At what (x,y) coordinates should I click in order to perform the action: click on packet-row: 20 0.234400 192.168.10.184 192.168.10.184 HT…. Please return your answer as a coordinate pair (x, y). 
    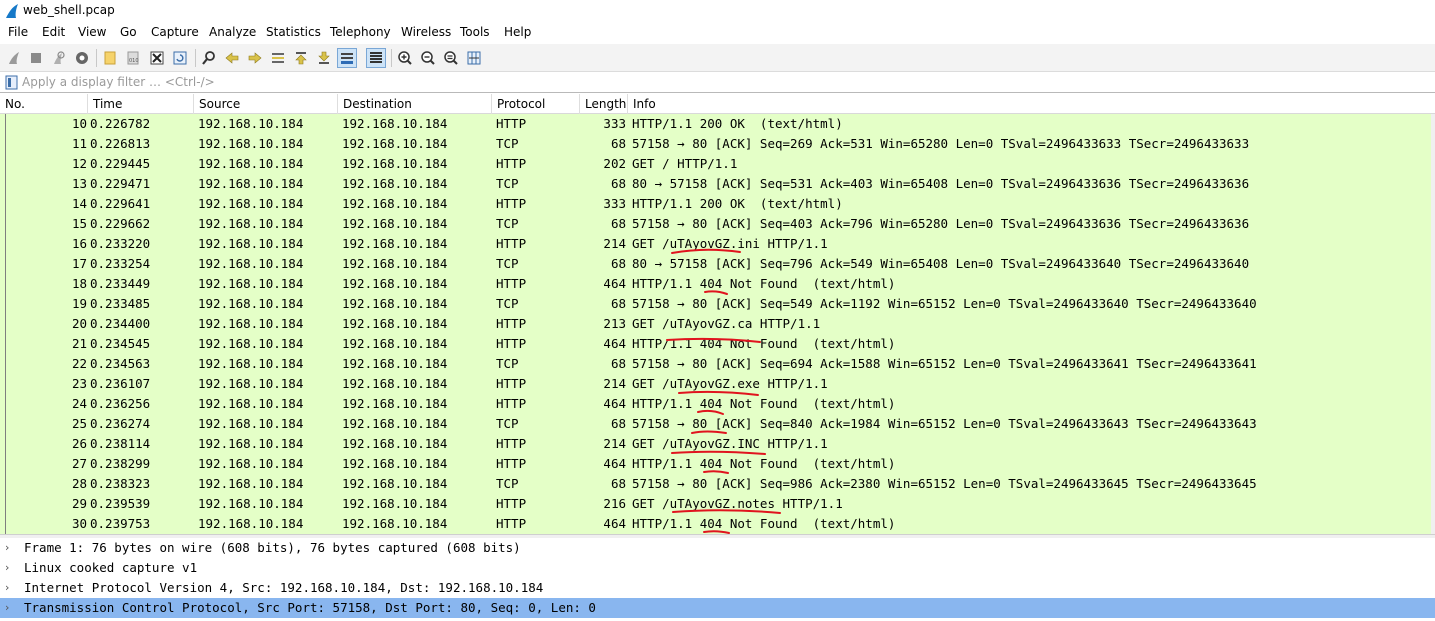
    Looking at the image, I should click on (715, 324).